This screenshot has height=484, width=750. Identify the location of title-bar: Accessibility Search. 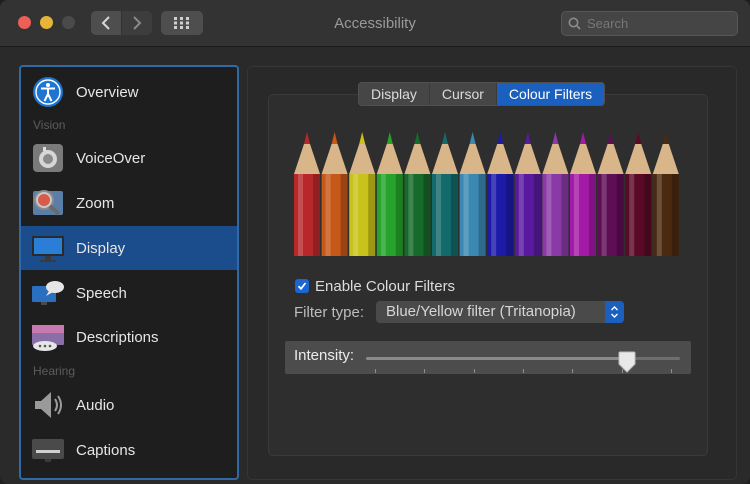
(375, 23).